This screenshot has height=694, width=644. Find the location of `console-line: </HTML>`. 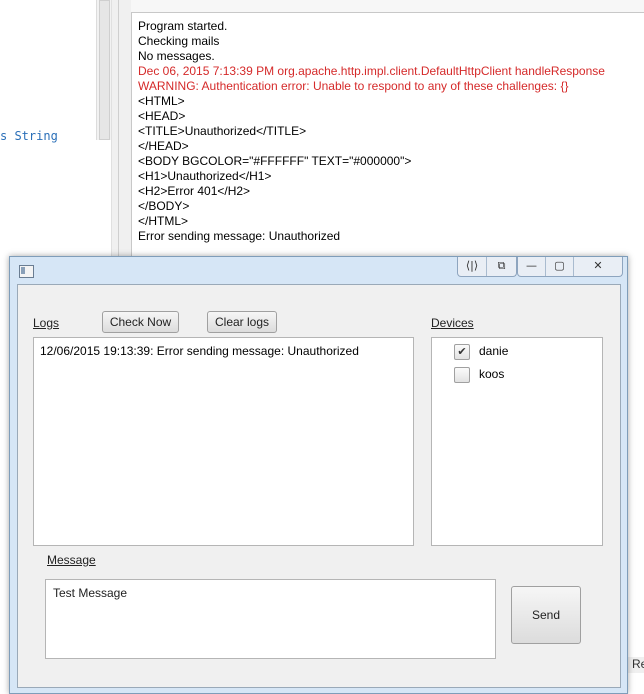

console-line: </HTML> is located at coordinates (163, 221).